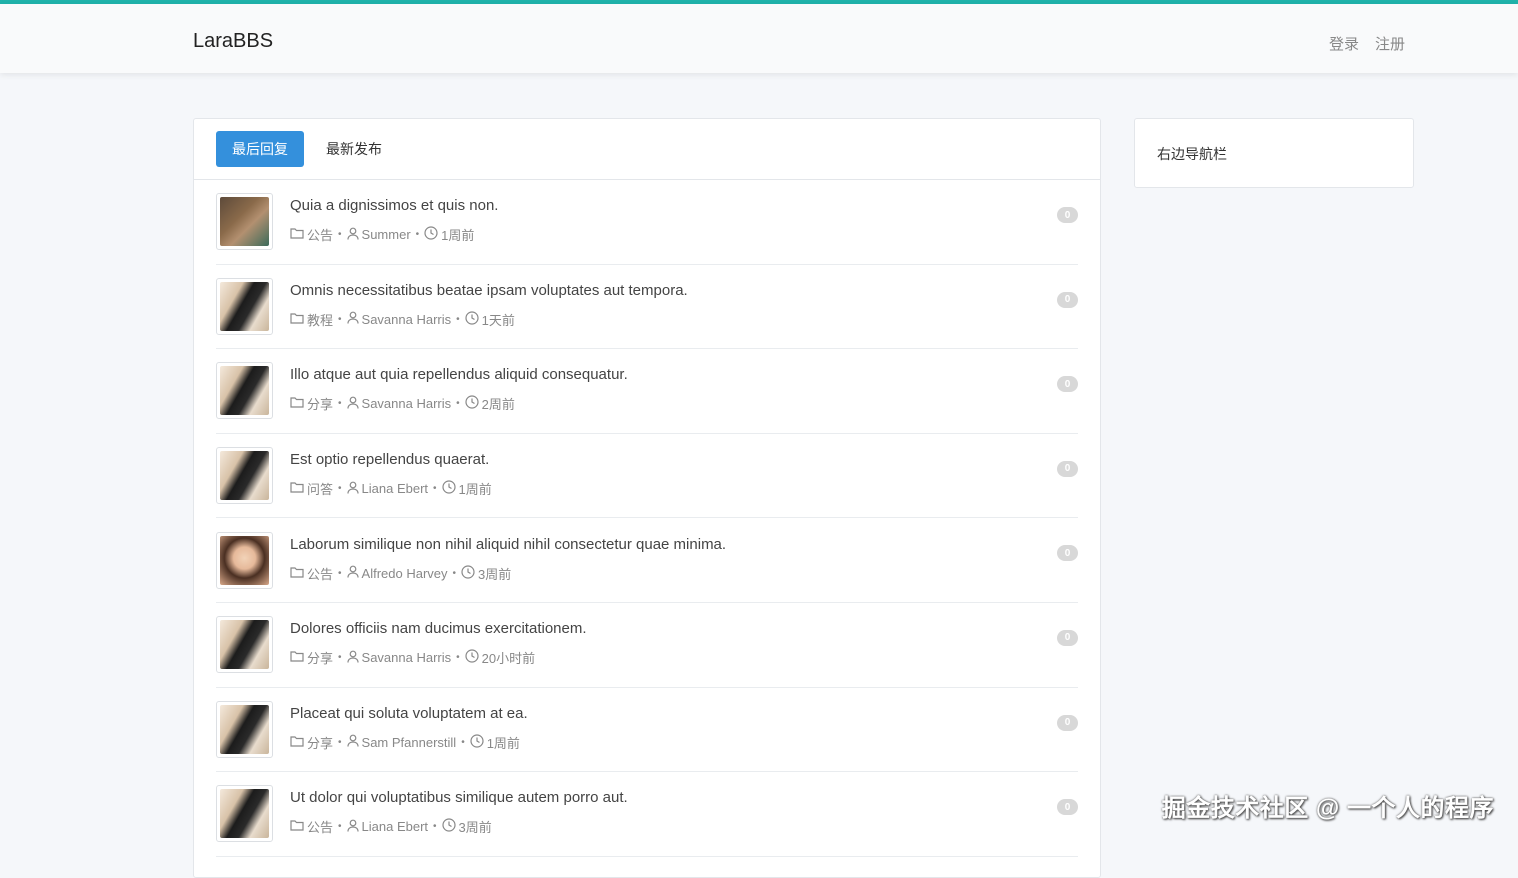 The height and width of the screenshot is (878, 1518). Describe the element at coordinates (354, 149) in the screenshot. I see `tab-newest: 最新发布` at that location.